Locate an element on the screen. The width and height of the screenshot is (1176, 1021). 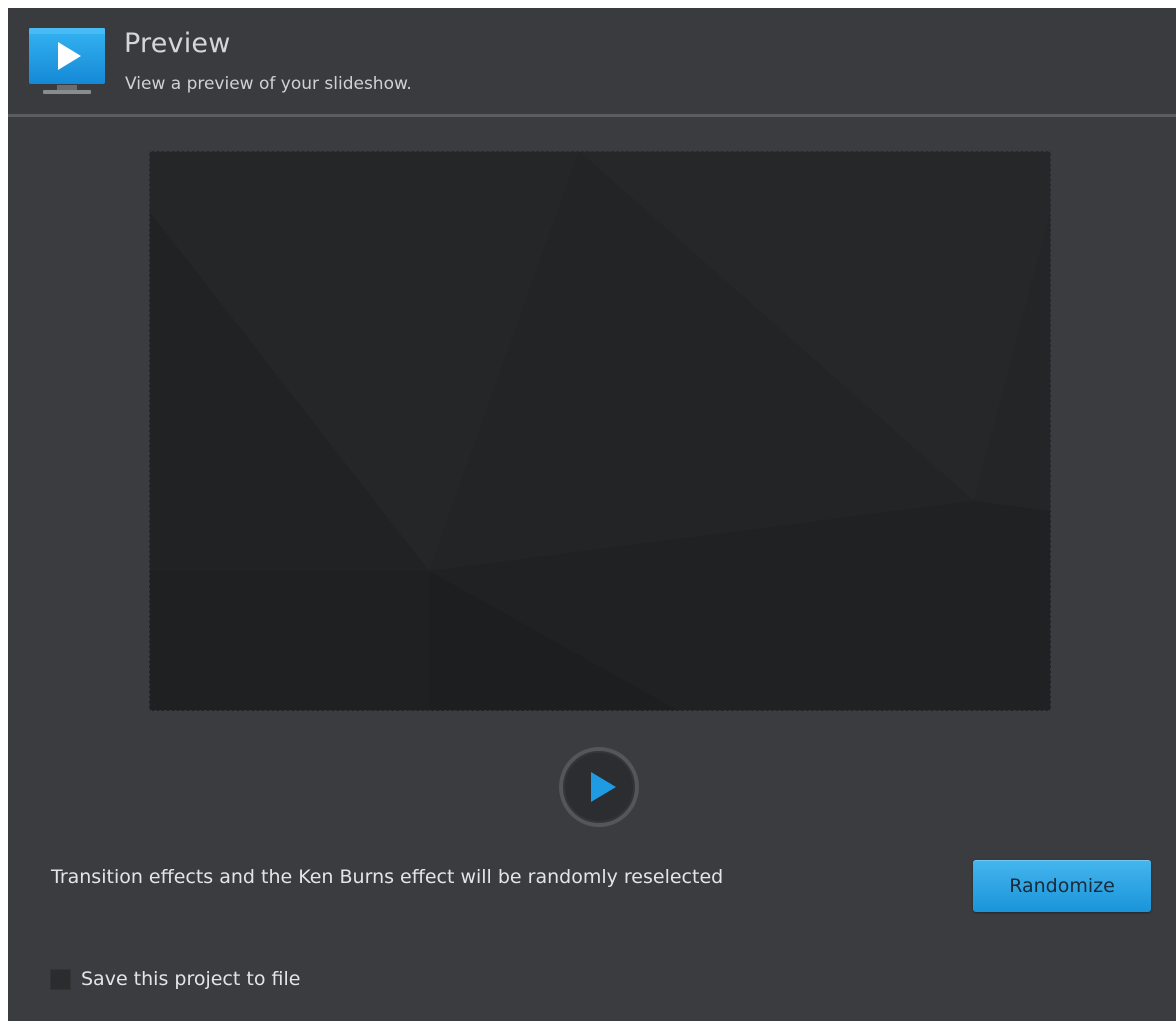
page-subtitle: View a preview of your slideshow. is located at coordinates (268, 84).